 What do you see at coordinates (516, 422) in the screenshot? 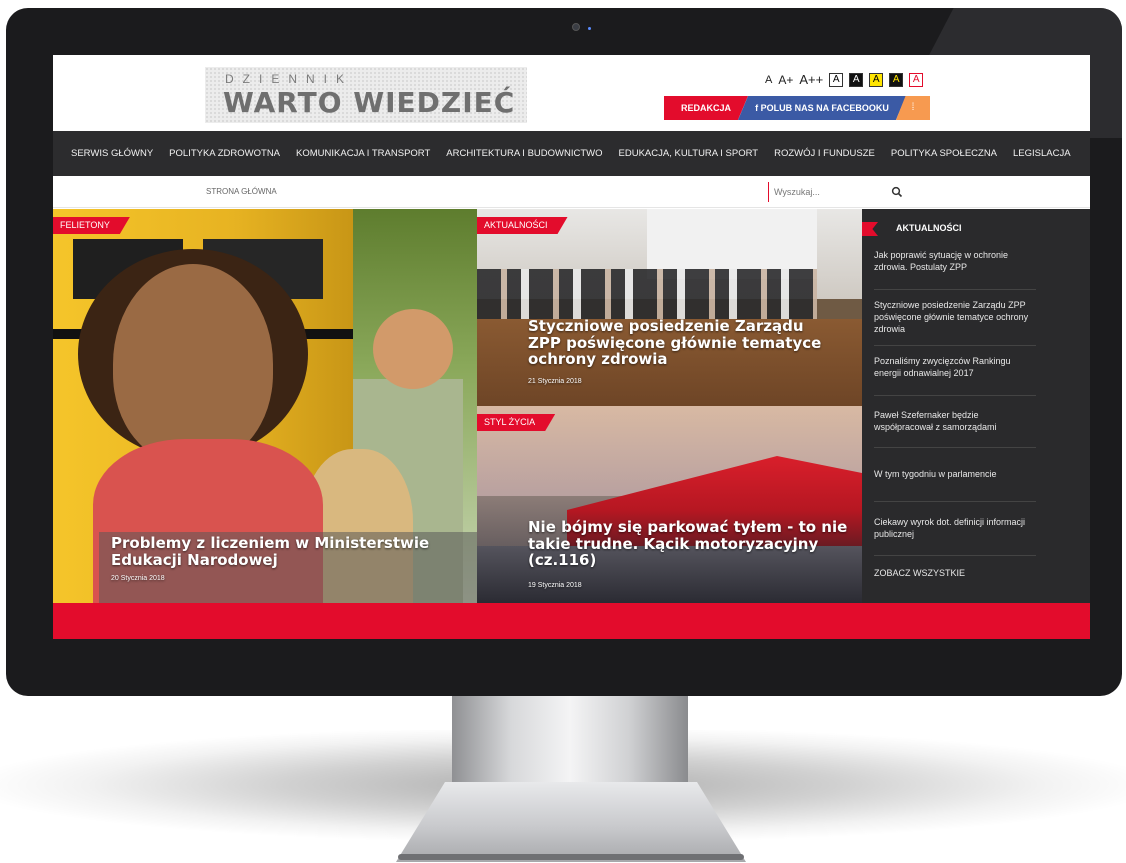
I see `category-tag: STYL ŻYCIA` at bounding box center [516, 422].